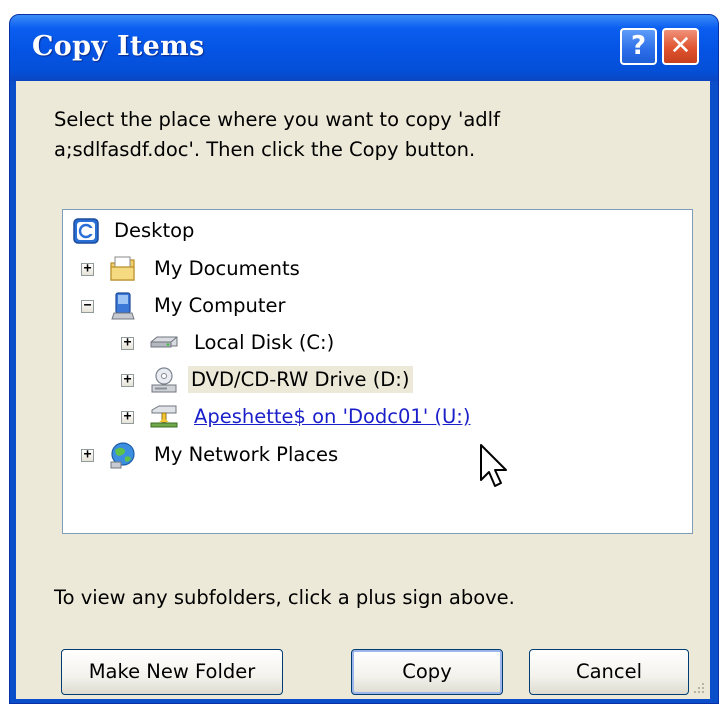 Image resolution: width=725 pixels, height=707 pixels. What do you see at coordinates (363, 306) in the screenshot?
I see `tree-item-my-computer: − My Computer` at bounding box center [363, 306].